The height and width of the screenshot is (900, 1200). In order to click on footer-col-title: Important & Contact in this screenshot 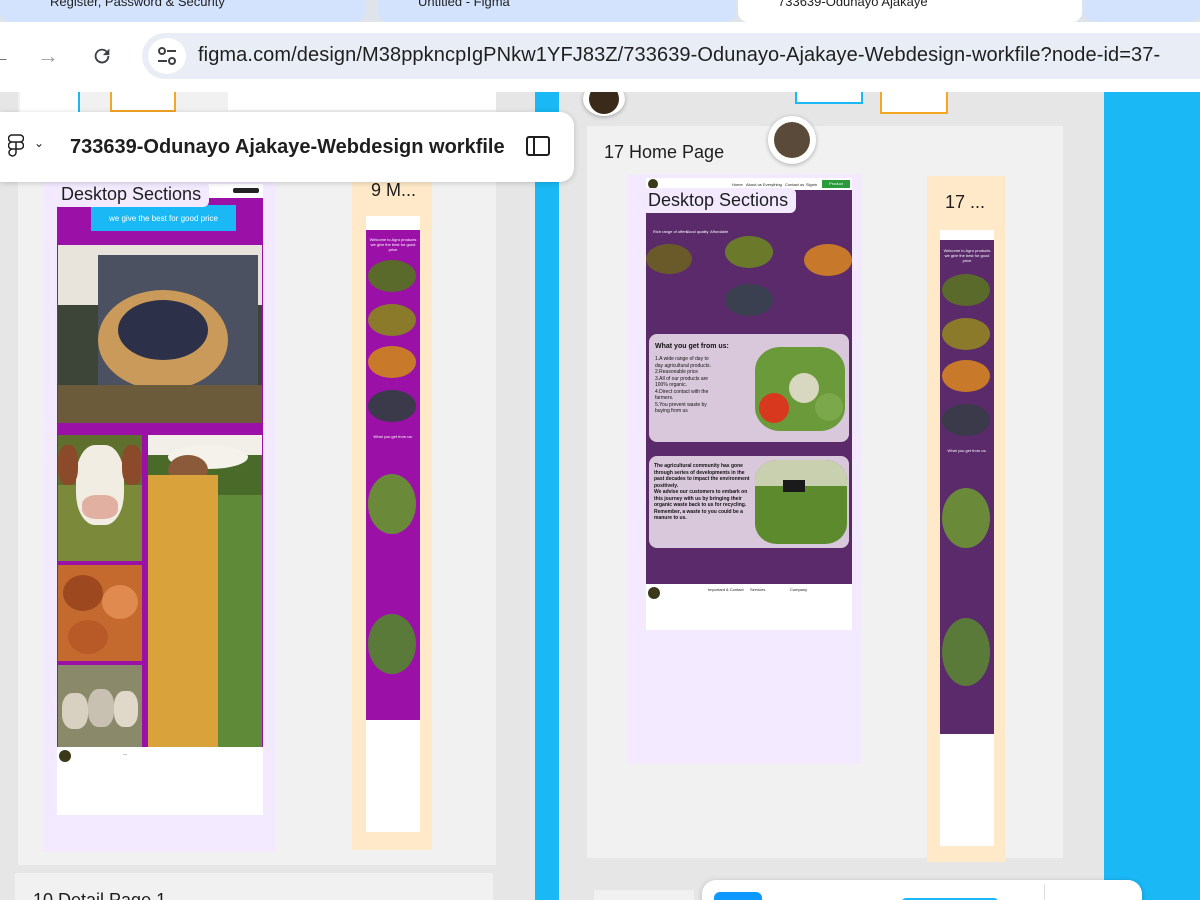, I will do `click(726, 589)`.